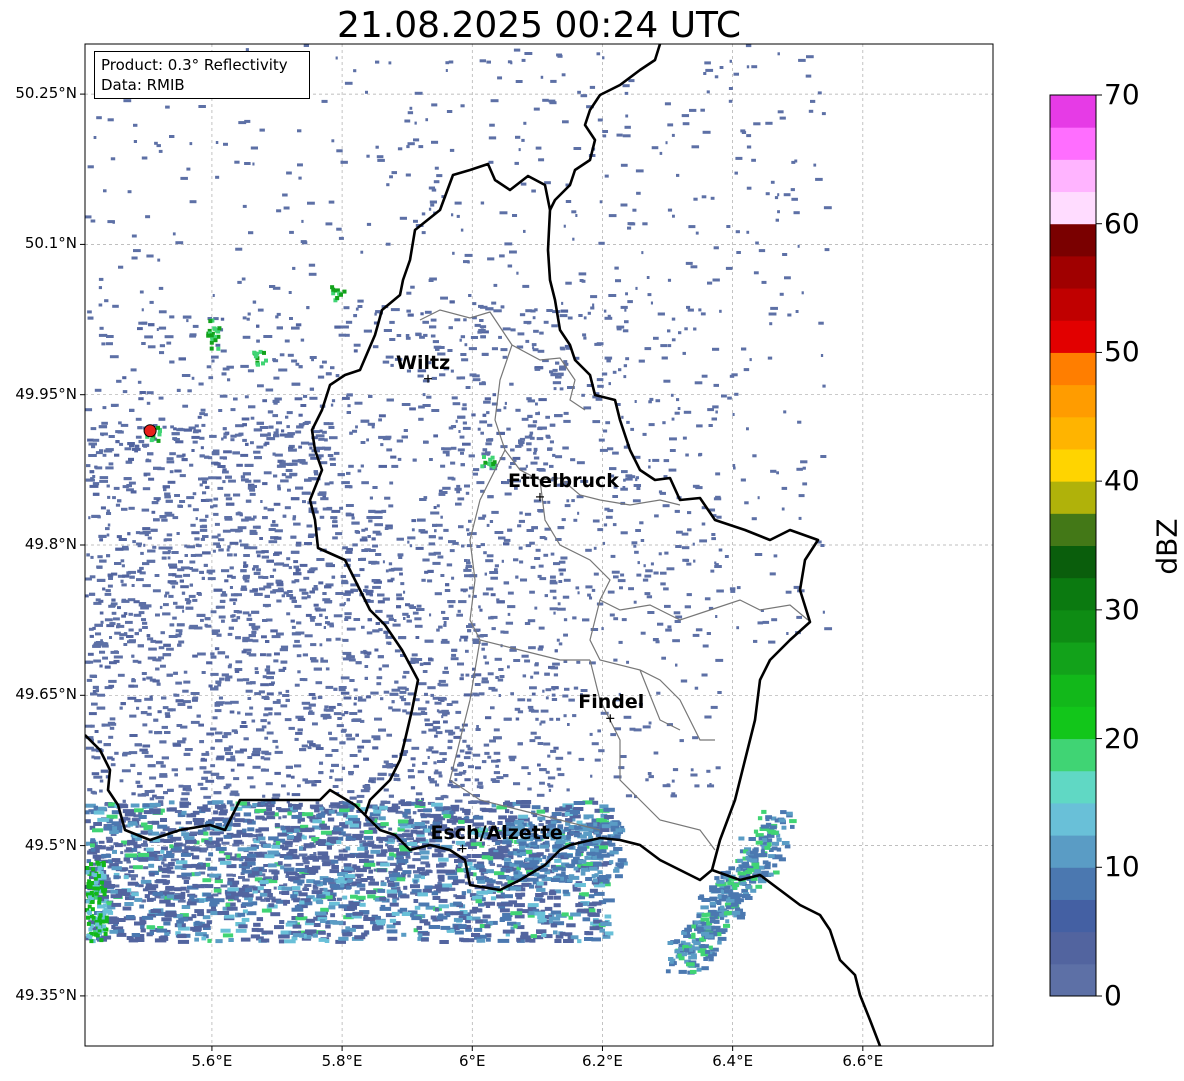 This screenshot has width=1184, height=1081. I want to click on colorbar-tick-label: 70, so click(1122, 94).